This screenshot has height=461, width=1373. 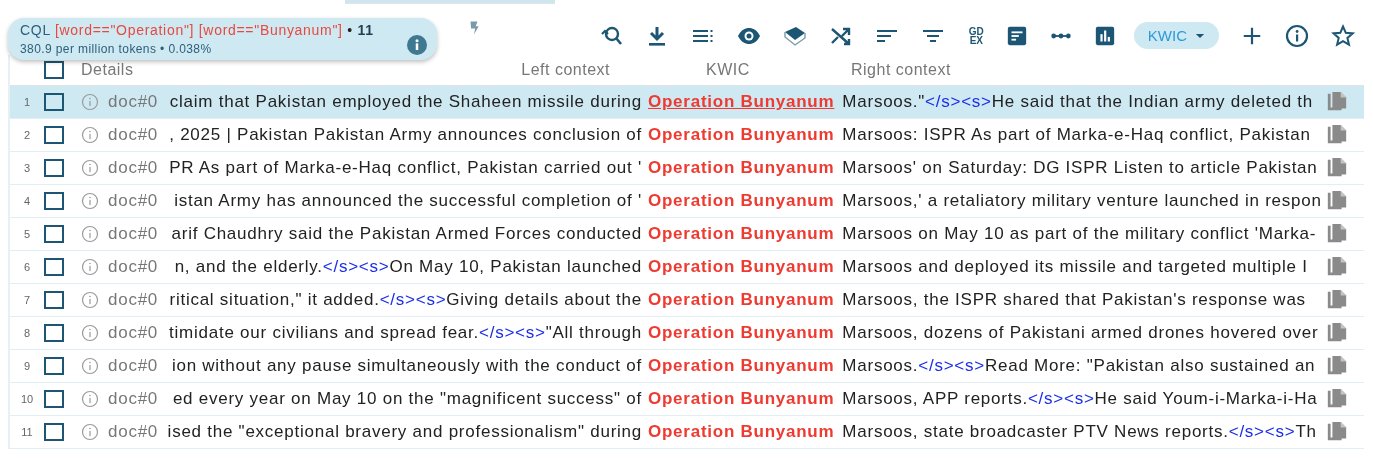 What do you see at coordinates (1343, 35) in the screenshot?
I see `star-icon` at bounding box center [1343, 35].